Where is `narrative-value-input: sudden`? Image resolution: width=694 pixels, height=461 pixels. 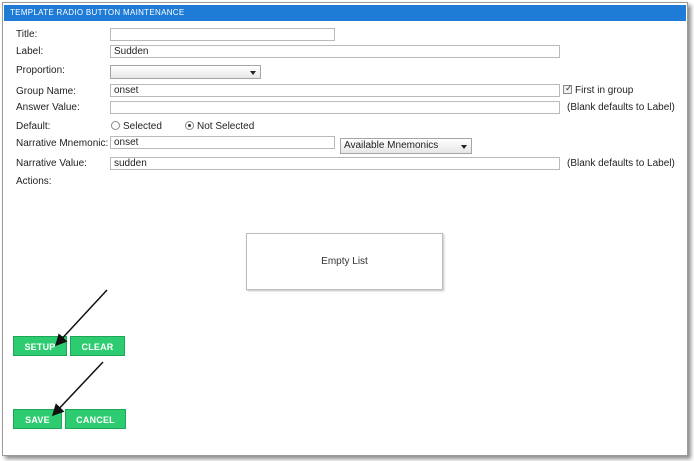
narrative-value-input: sudden is located at coordinates (335, 163).